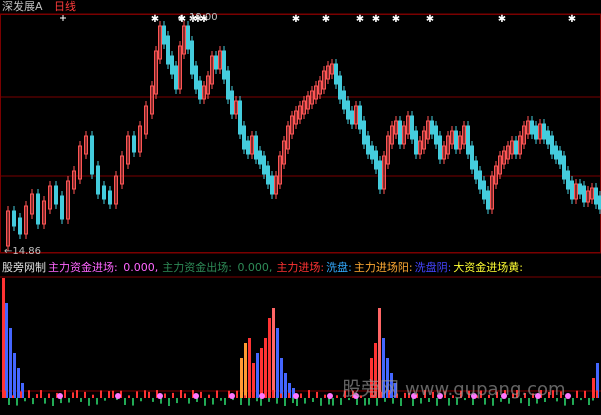  What do you see at coordinates (65, 7) in the screenshot?
I see `period-label: 日线` at bounding box center [65, 7].